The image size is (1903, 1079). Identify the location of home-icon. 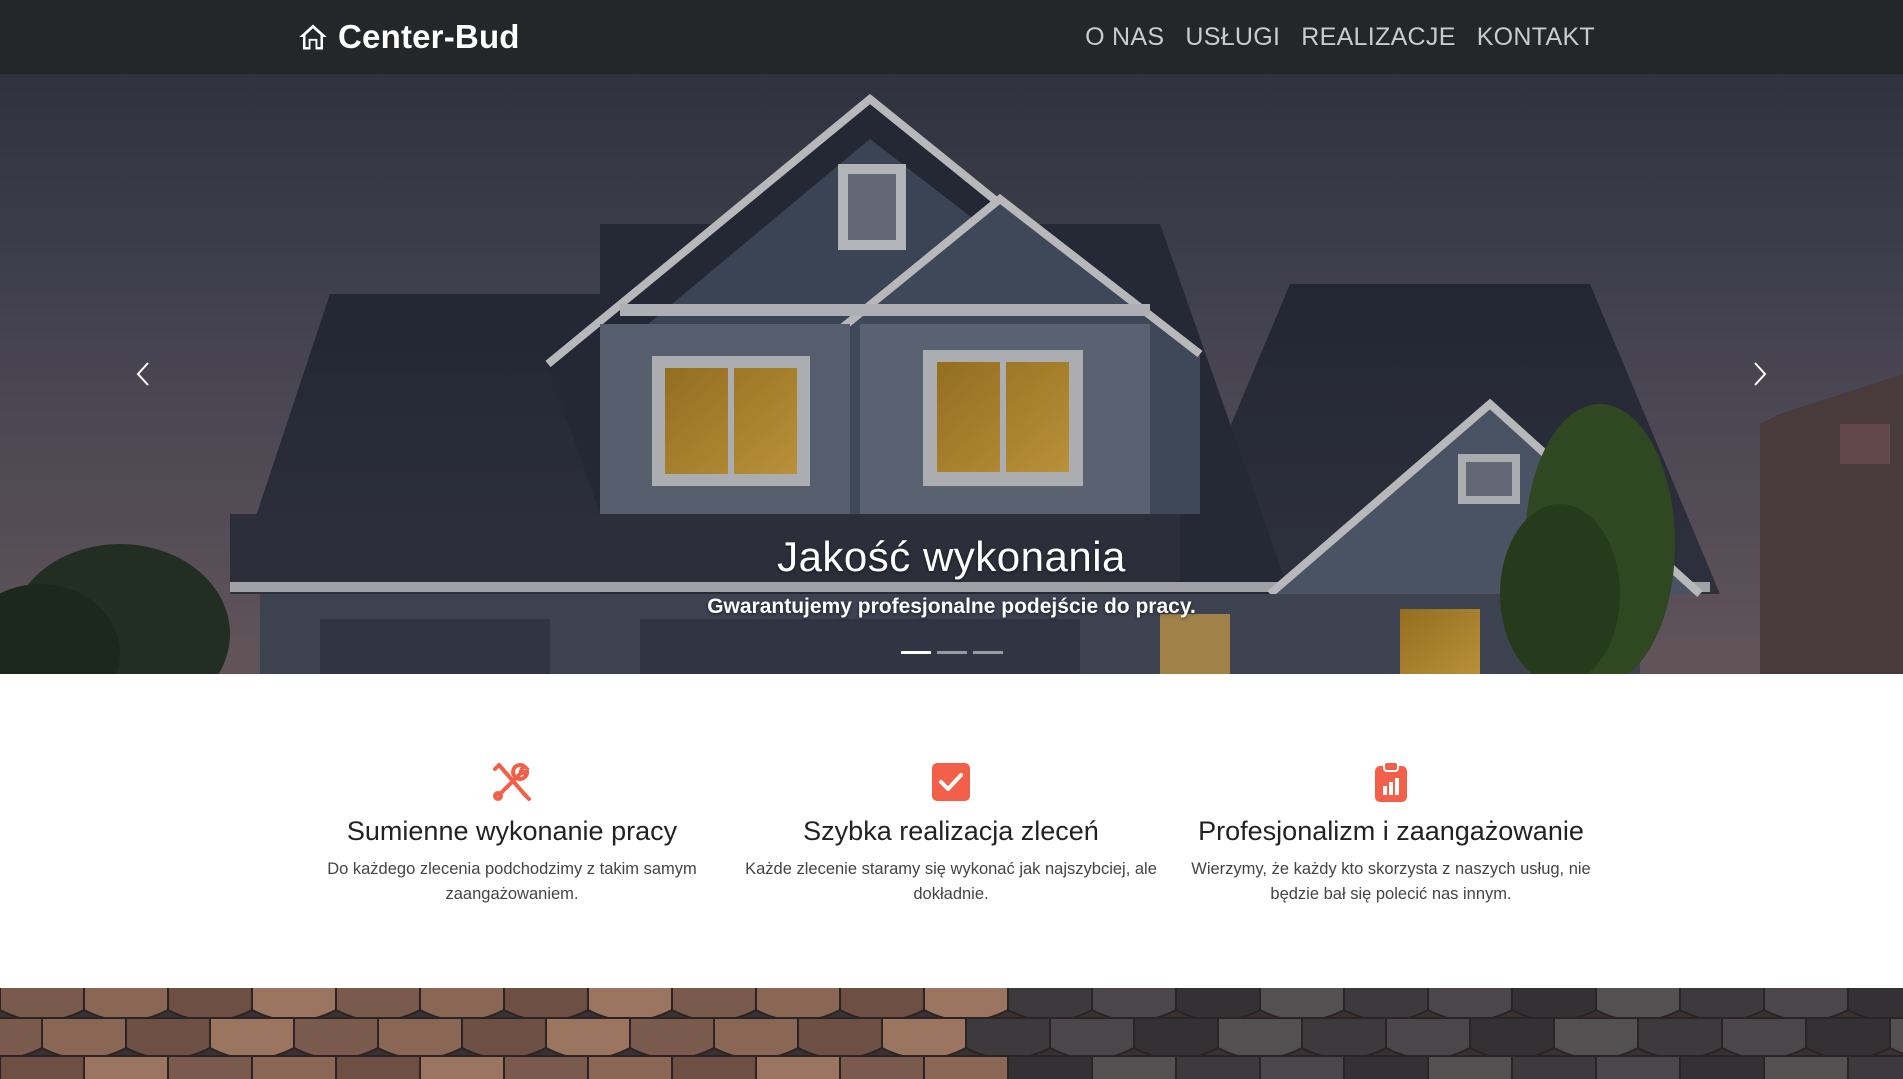
(313, 37).